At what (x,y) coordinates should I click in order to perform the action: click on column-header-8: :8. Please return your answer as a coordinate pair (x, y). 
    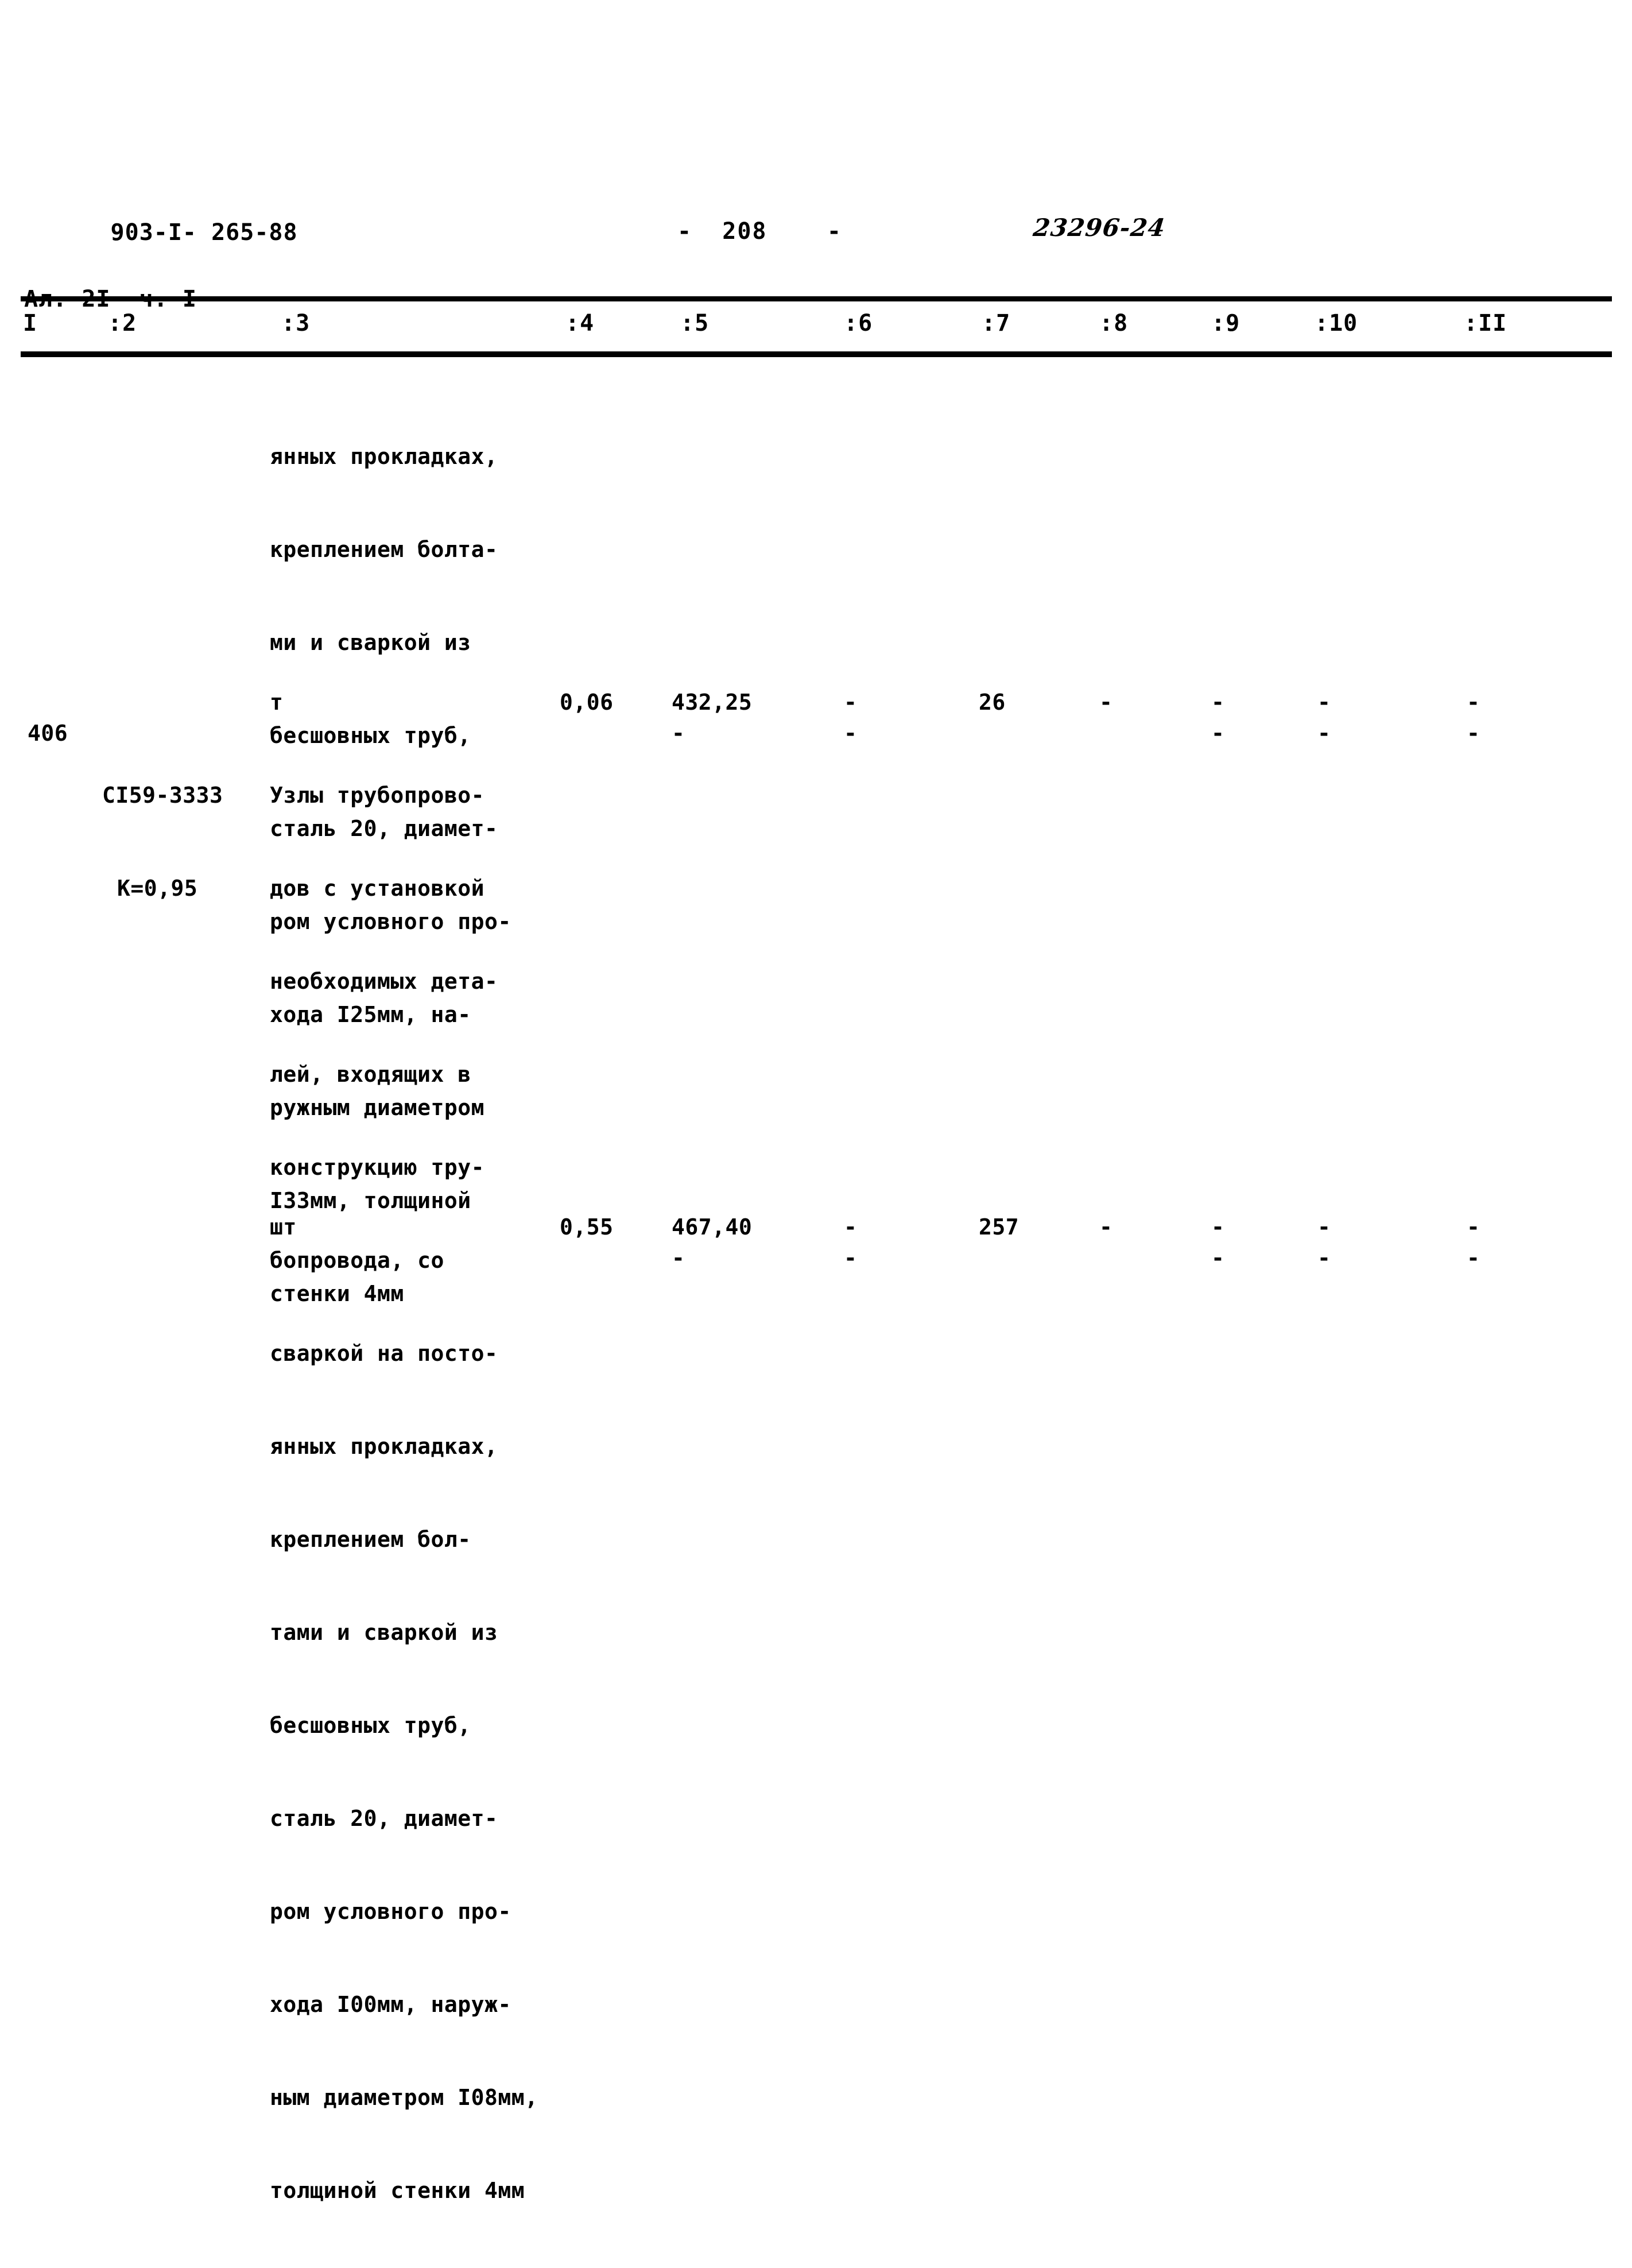
    Looking at the image, I should click on (1114, 323).